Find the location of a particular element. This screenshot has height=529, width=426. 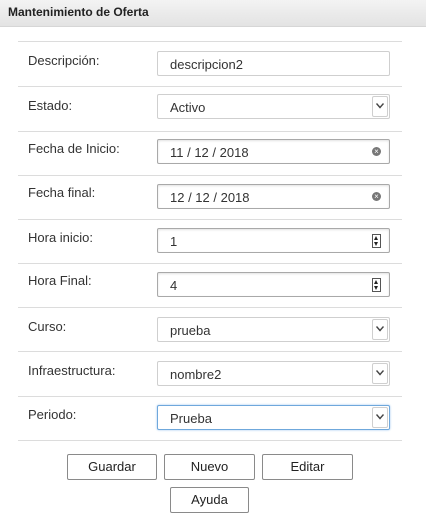

periodo-label: Periodo: is located at coordinates (52, 414).